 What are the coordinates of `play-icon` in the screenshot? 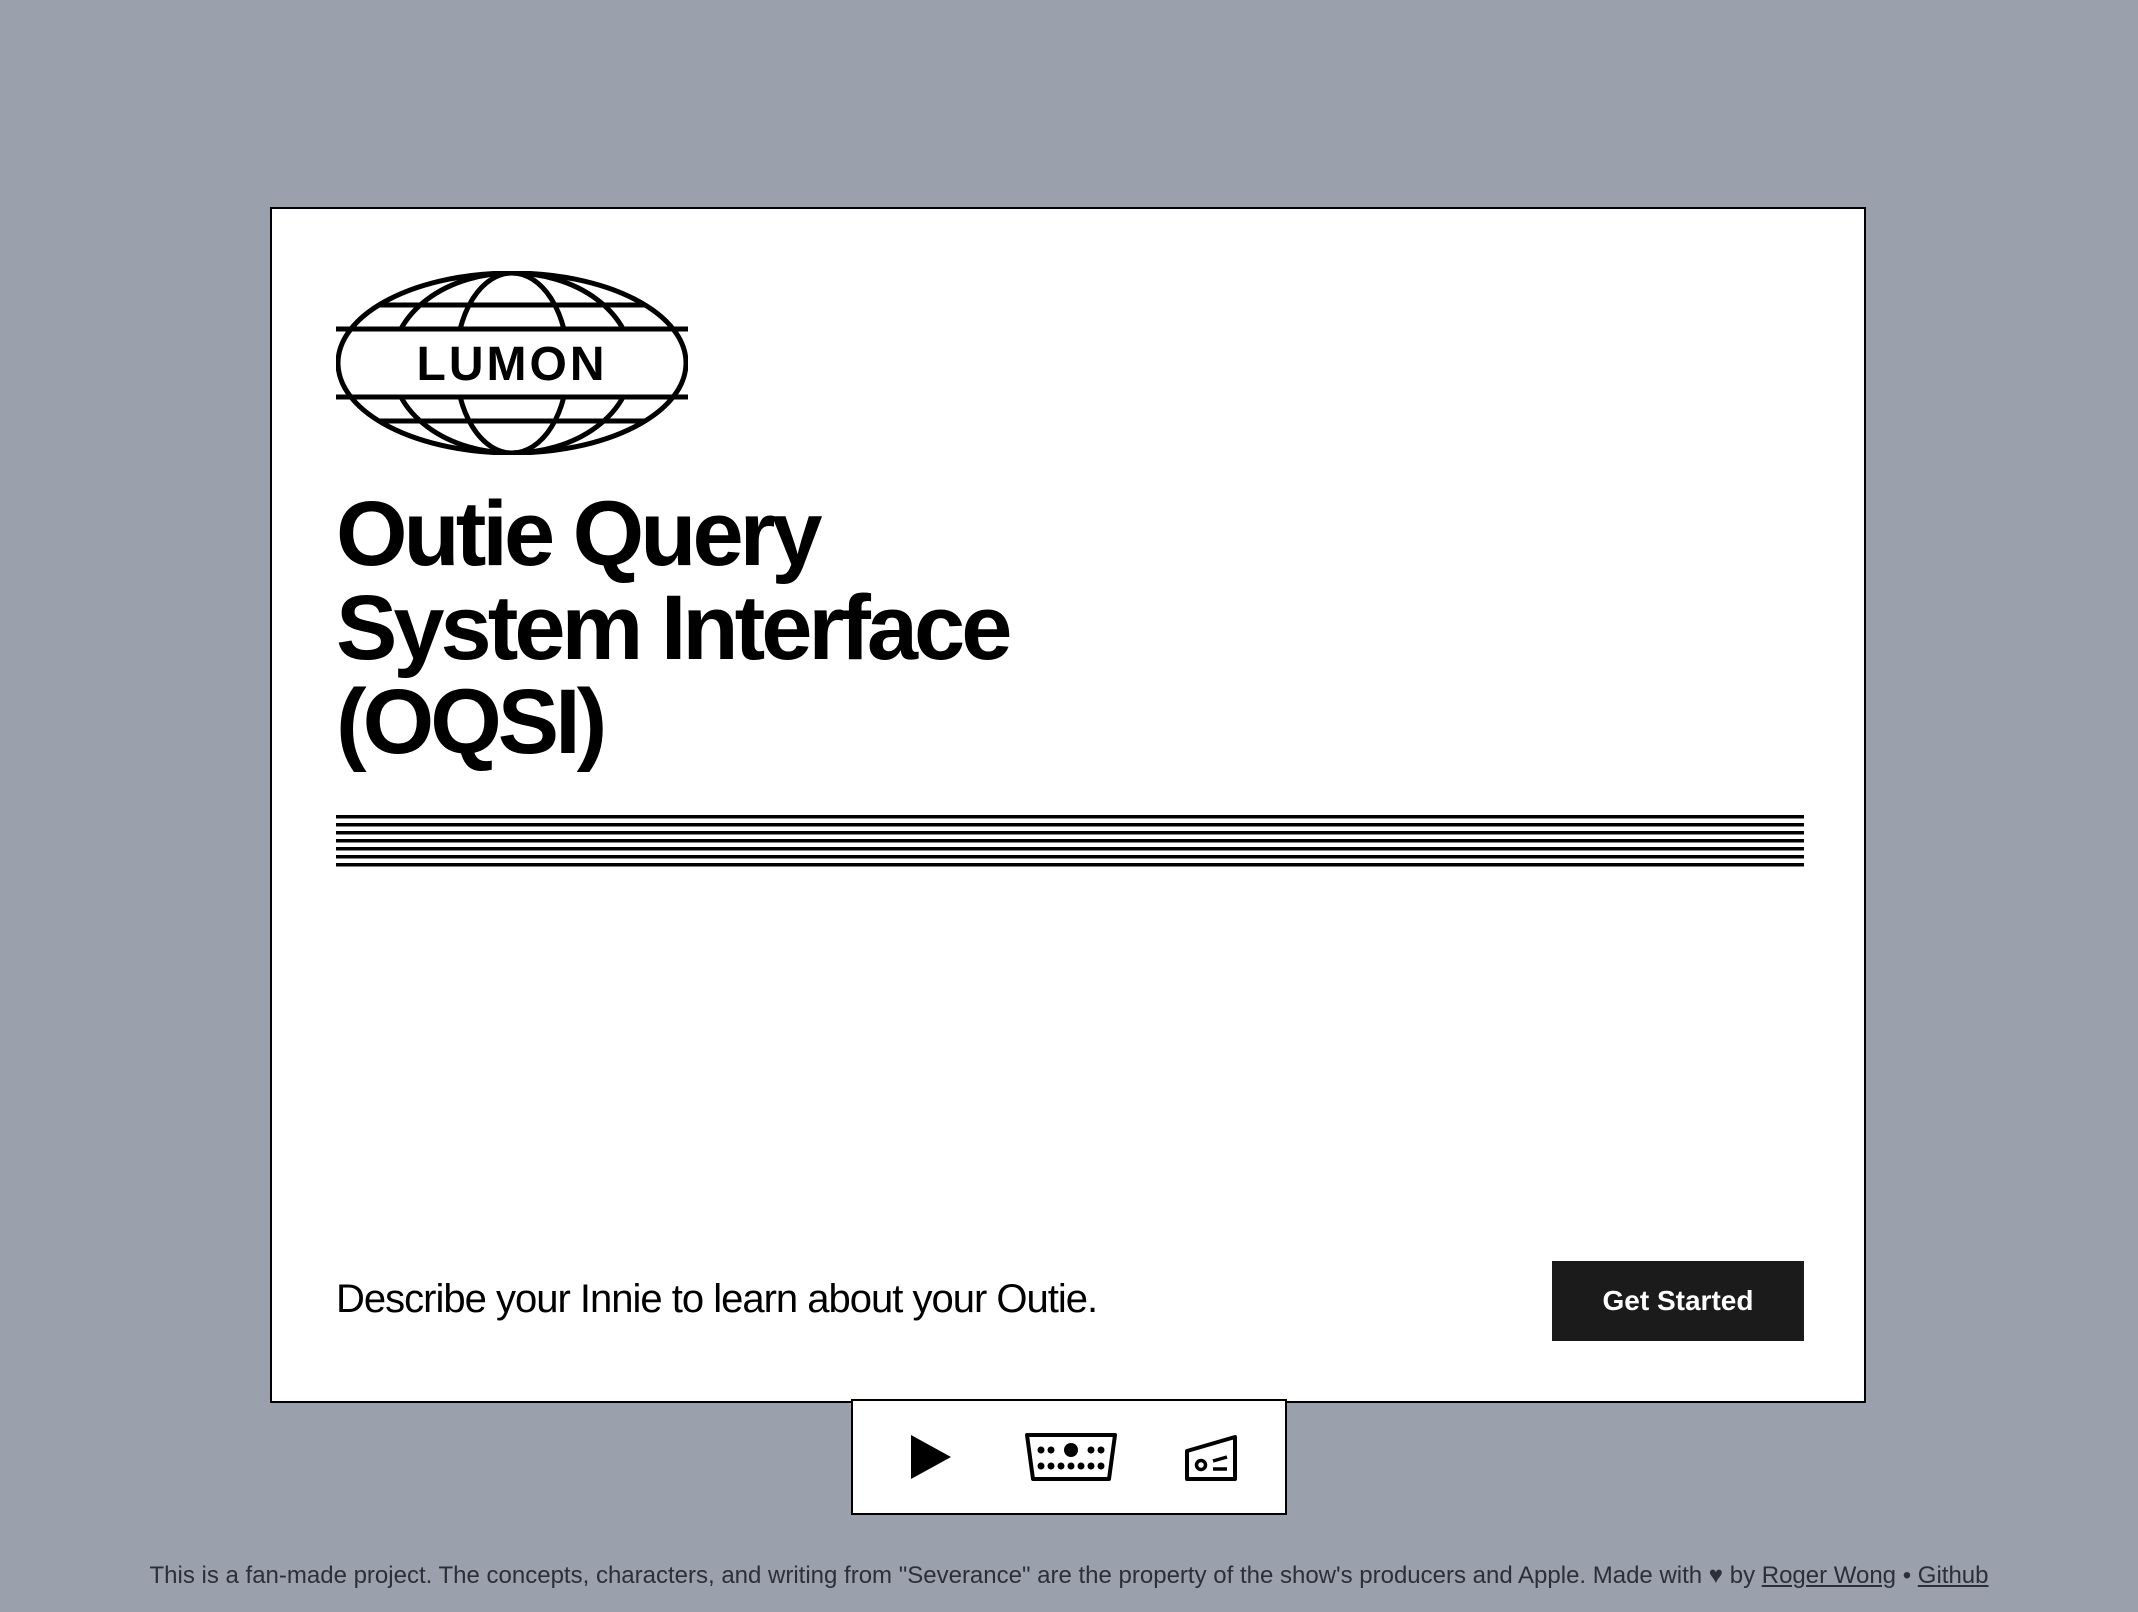 It's located at (931, 1457).